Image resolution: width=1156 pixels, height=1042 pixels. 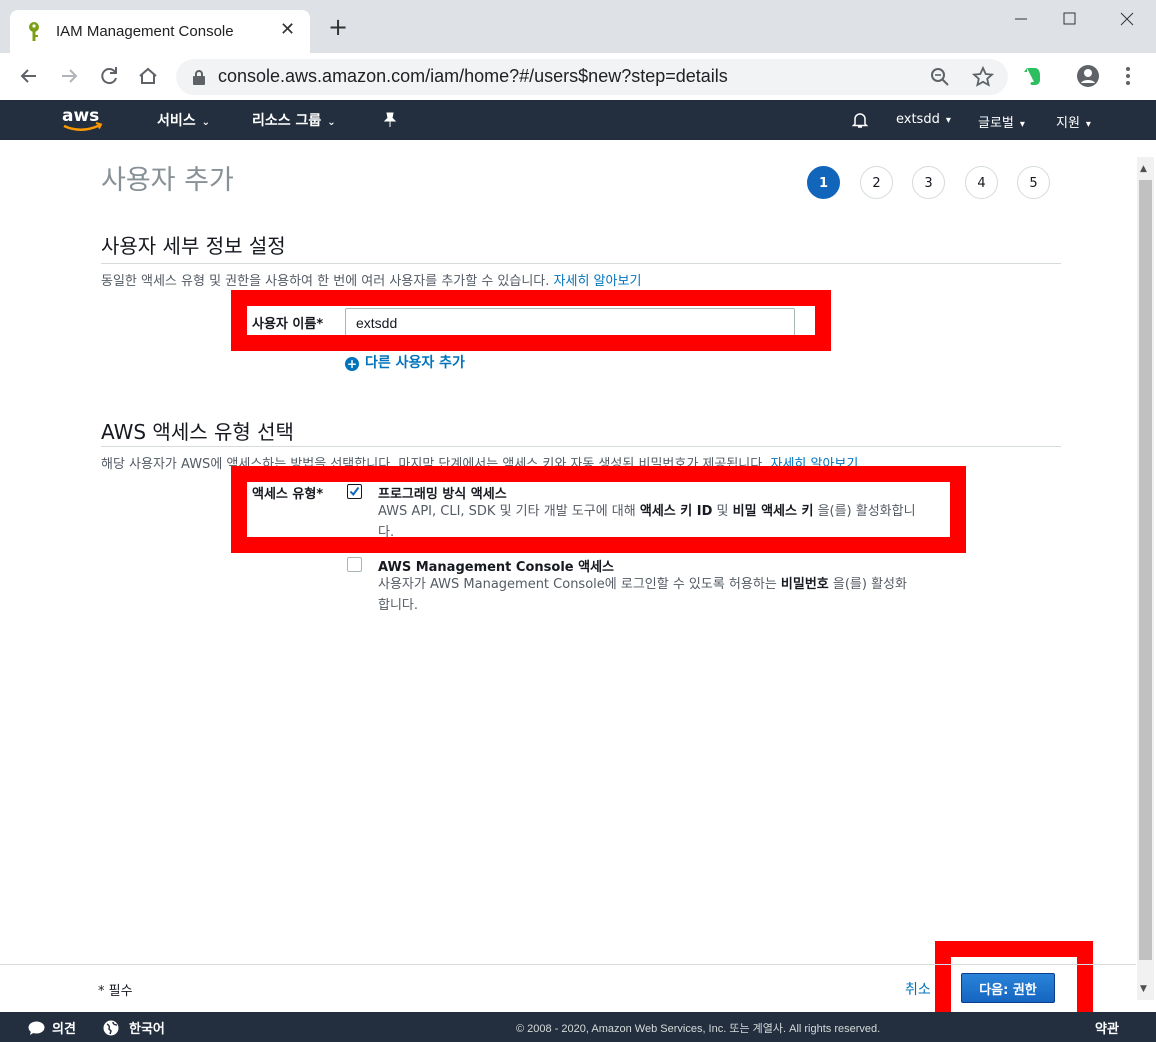 What do you see at coordinates (338, 27) in the screenshot?
I see `new-tab-icon: +` at bounding box center [338, 27].